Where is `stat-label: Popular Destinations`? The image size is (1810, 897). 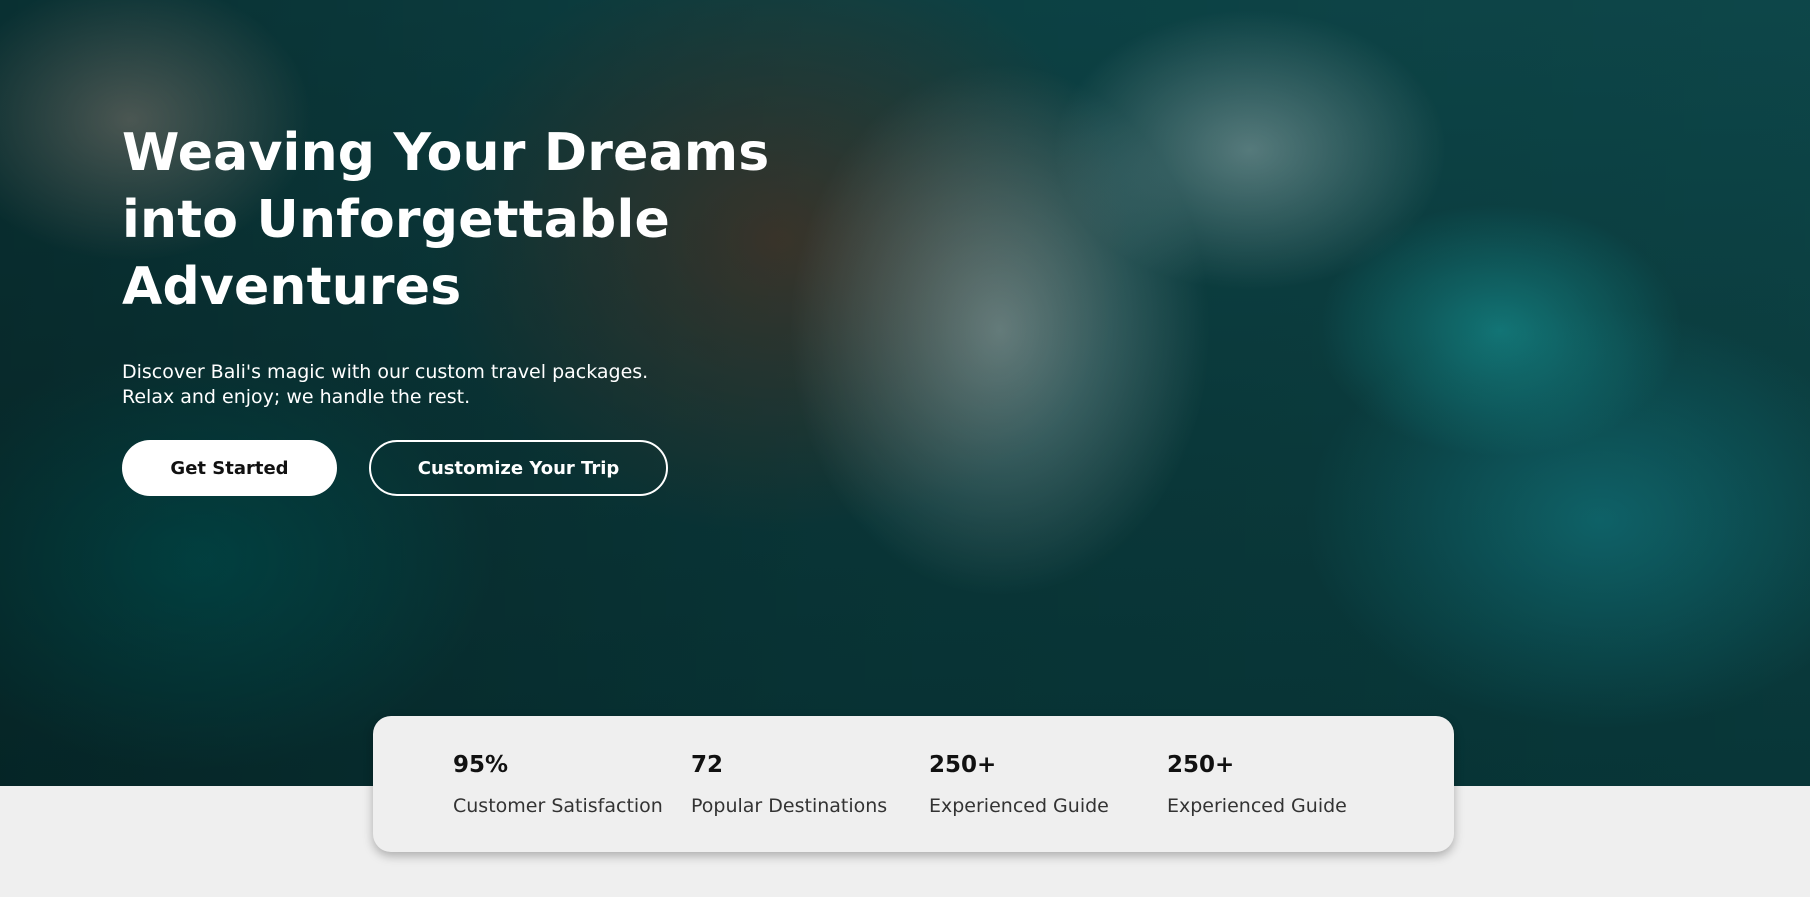 stat-label: Popular Destinations is located at coordinates (789, 806).